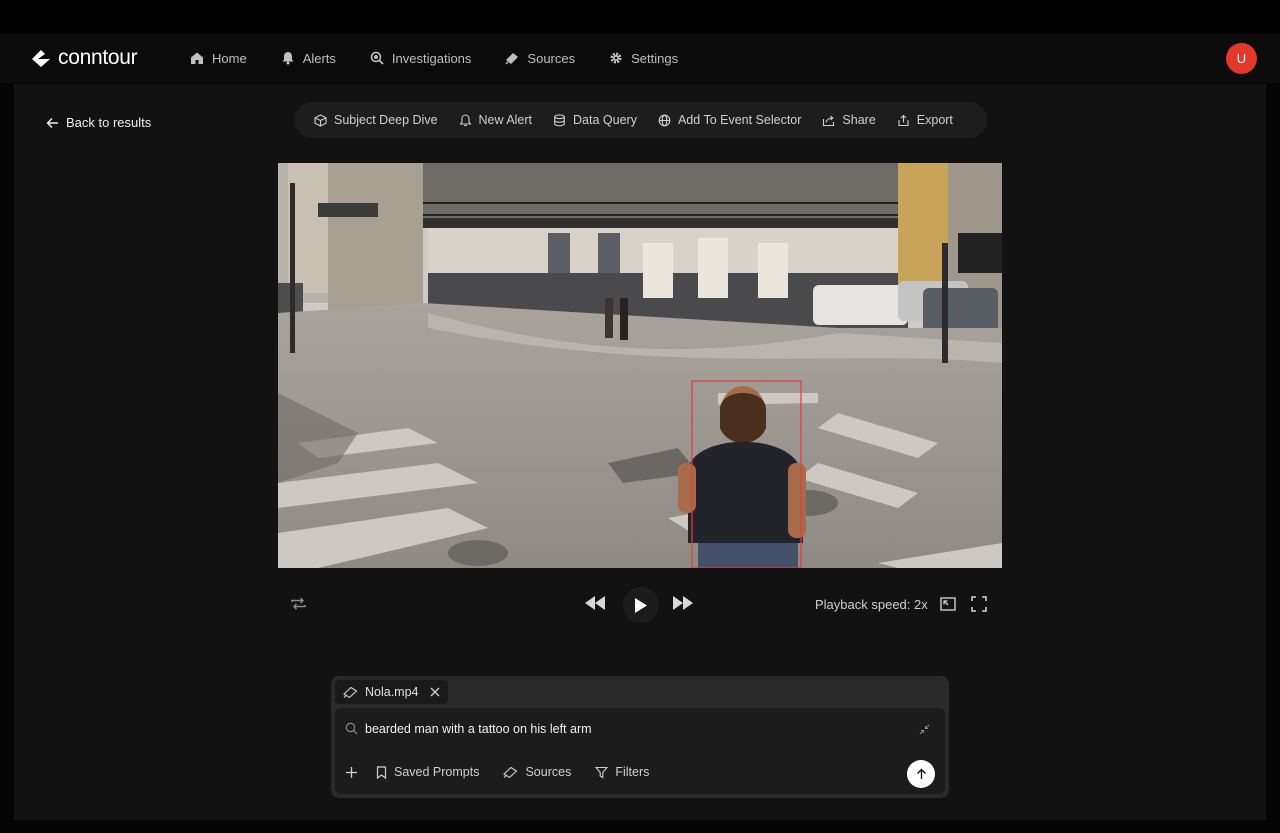 The height and width of the screenshot is (833, 1280). I want to click on nav-label: Settings, so click(655, 58).